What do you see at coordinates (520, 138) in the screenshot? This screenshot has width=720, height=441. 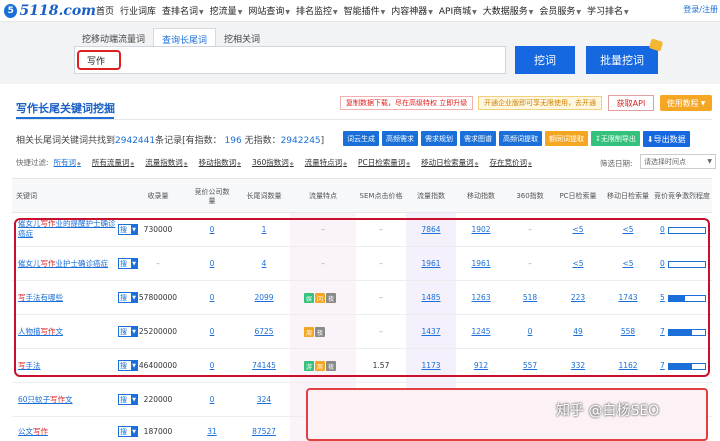 I see `toolbar-button: 高频词提取` at bounding box center [520, 138].